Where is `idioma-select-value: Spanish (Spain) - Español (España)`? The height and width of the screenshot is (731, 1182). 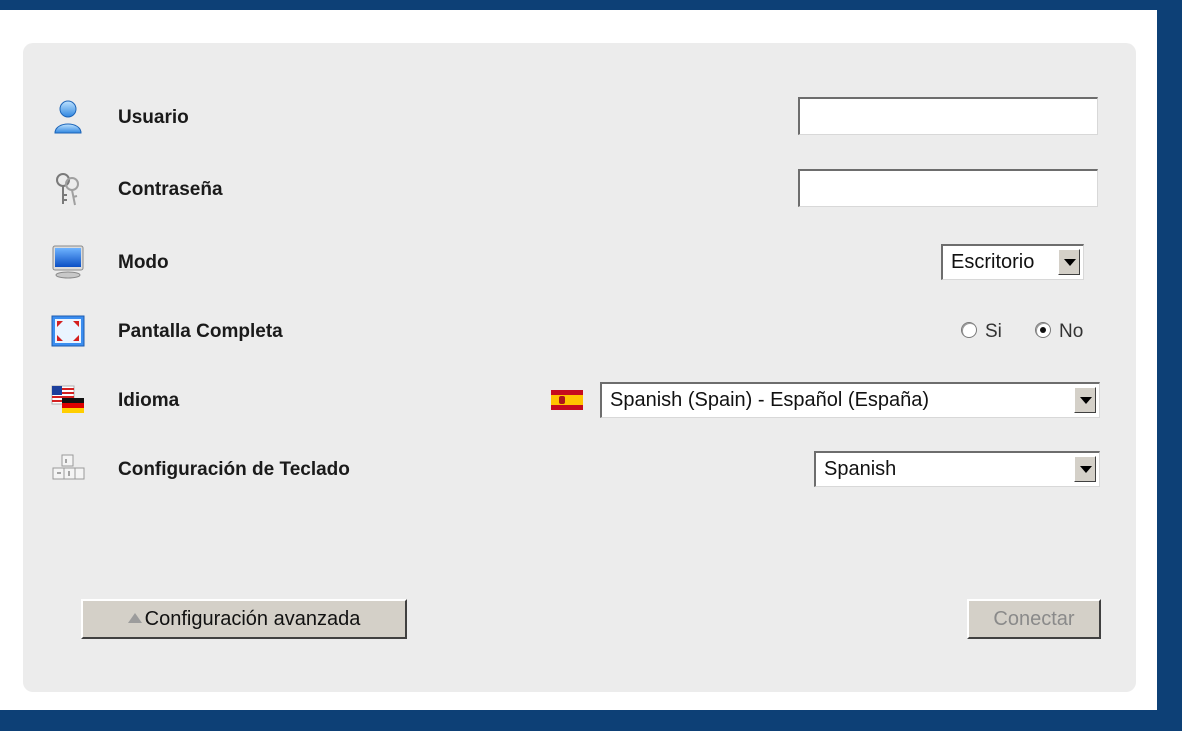 idioma-select-value: Spanish (Spain) - Español (España) is located at coordinates (770, 400).